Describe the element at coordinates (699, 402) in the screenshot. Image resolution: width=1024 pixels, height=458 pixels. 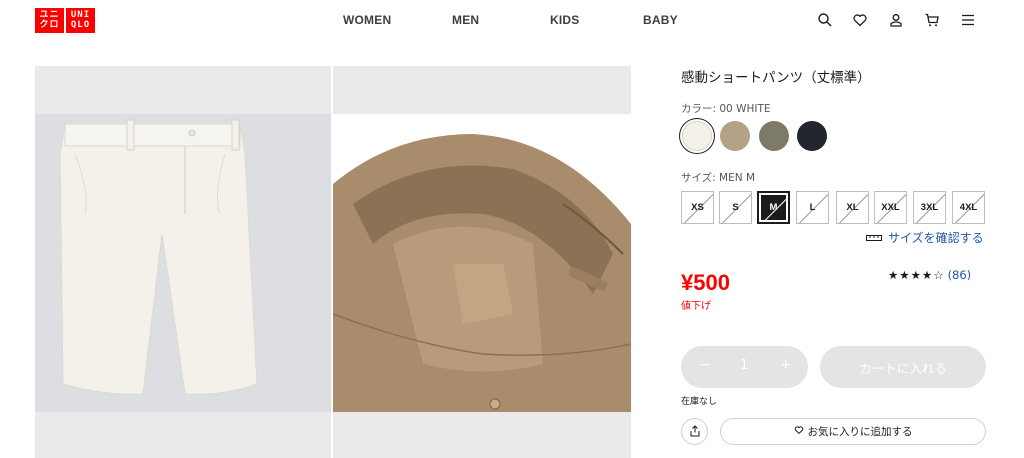
I see `stock-status: 在庫なし` at that location.